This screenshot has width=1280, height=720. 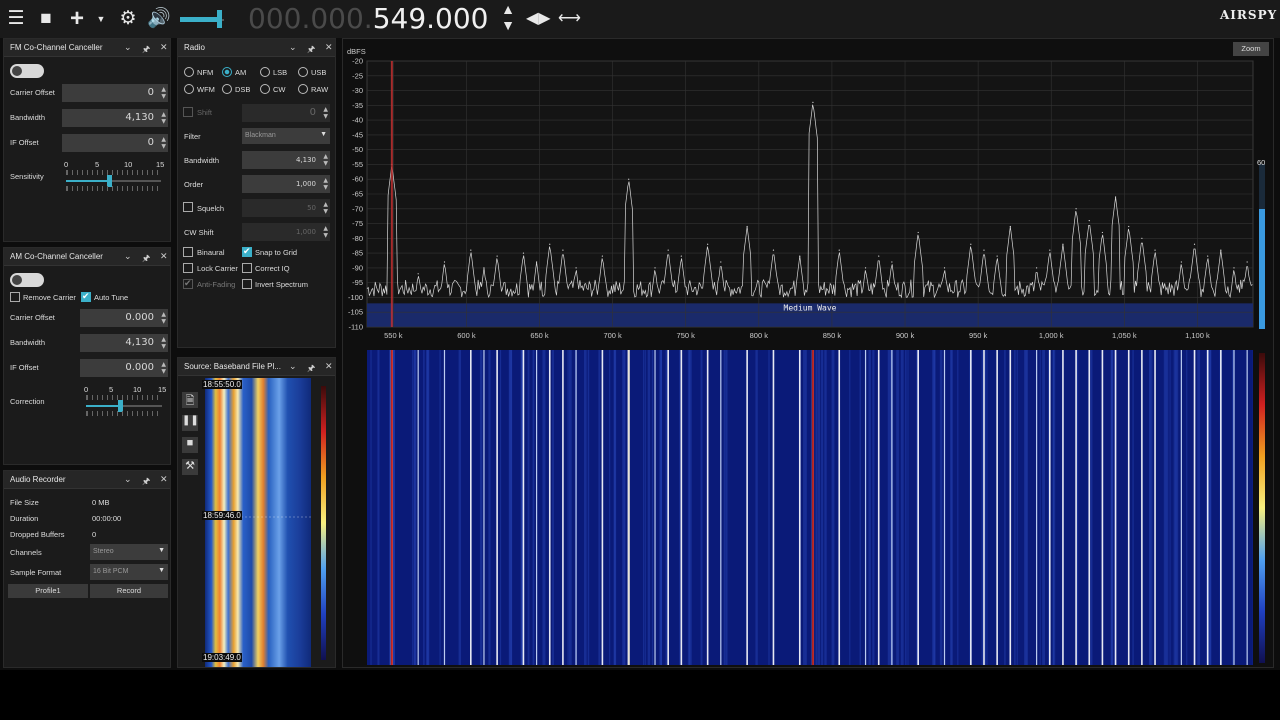 I want to click on carrier-offset-input: 0 ▲ ▼, so click(x=115, y=93).